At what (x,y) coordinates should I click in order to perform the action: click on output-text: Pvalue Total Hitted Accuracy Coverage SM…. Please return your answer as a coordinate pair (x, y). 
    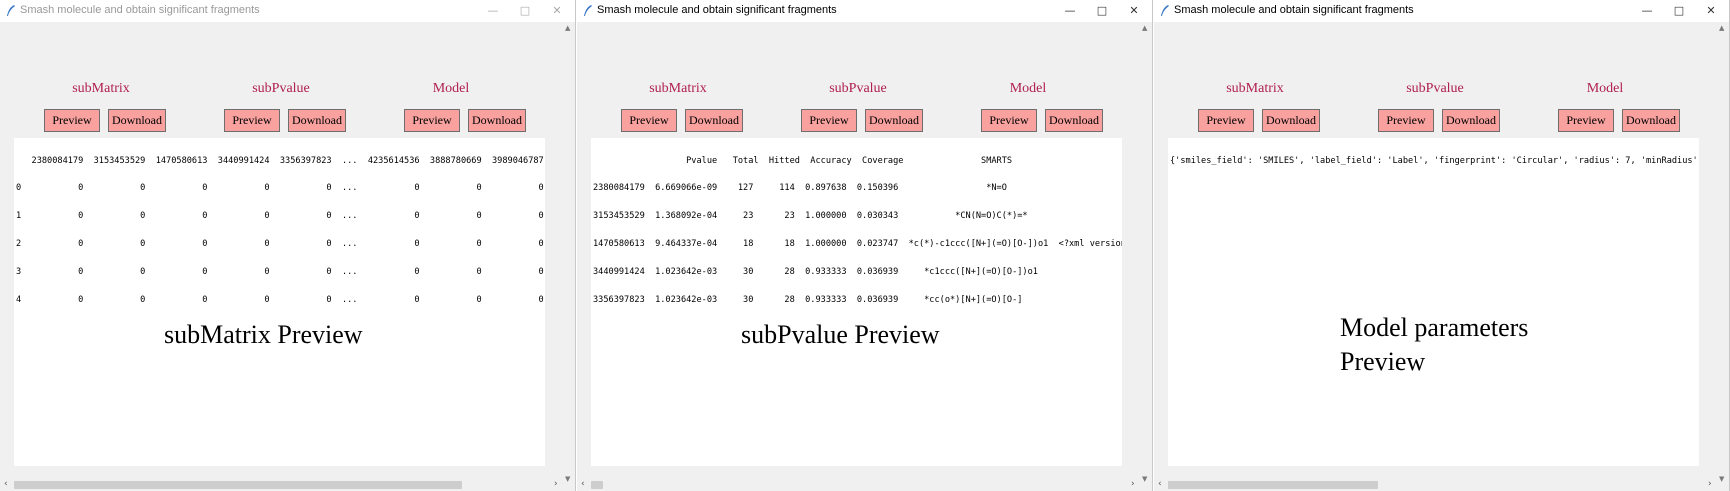
    Looking at the image, I should click on (857, 231).